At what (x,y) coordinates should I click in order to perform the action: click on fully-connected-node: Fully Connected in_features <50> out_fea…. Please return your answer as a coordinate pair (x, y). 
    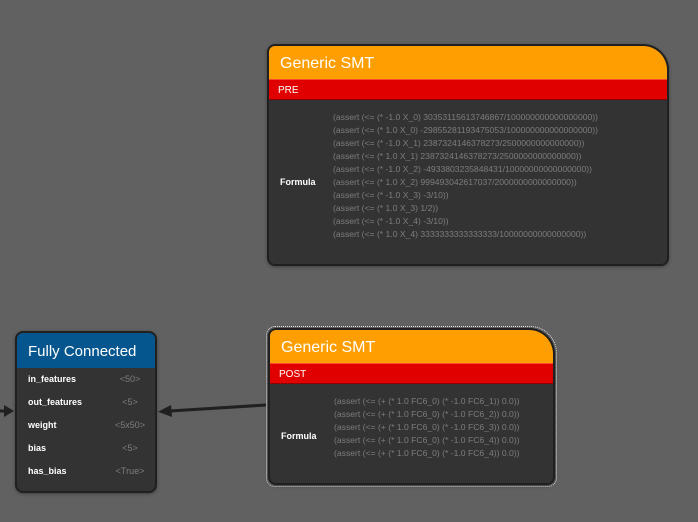
    Looking at the image, I should click on (86, 412).